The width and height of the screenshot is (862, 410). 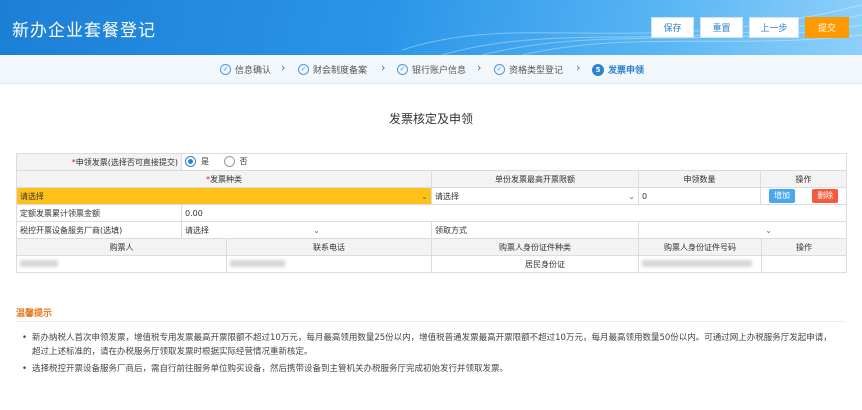 I want to click on apply-invoice-label: *申领发票(选择否可直接提交), so click(x=99, y=162).